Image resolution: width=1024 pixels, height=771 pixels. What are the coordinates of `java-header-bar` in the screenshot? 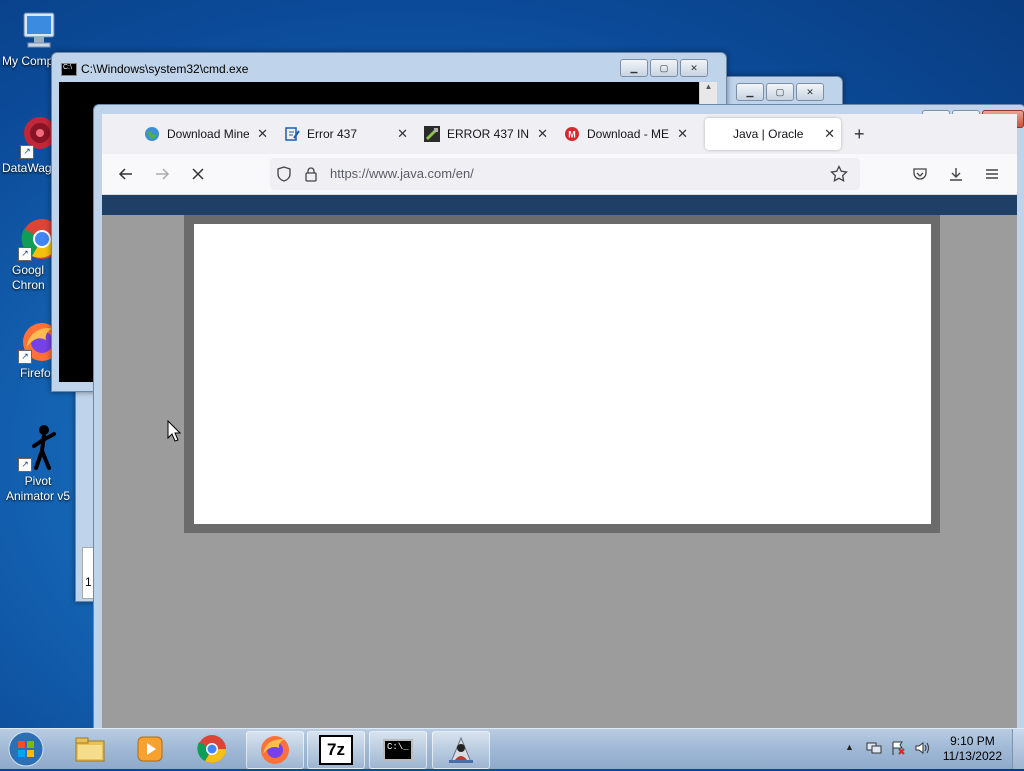 It's located at (559, 205).